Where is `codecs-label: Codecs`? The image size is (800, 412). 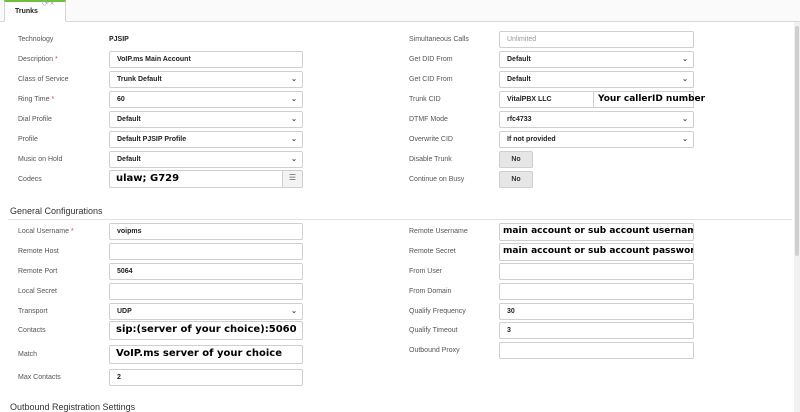 codecs-label: Codecs is located at coordinates (30, 179).